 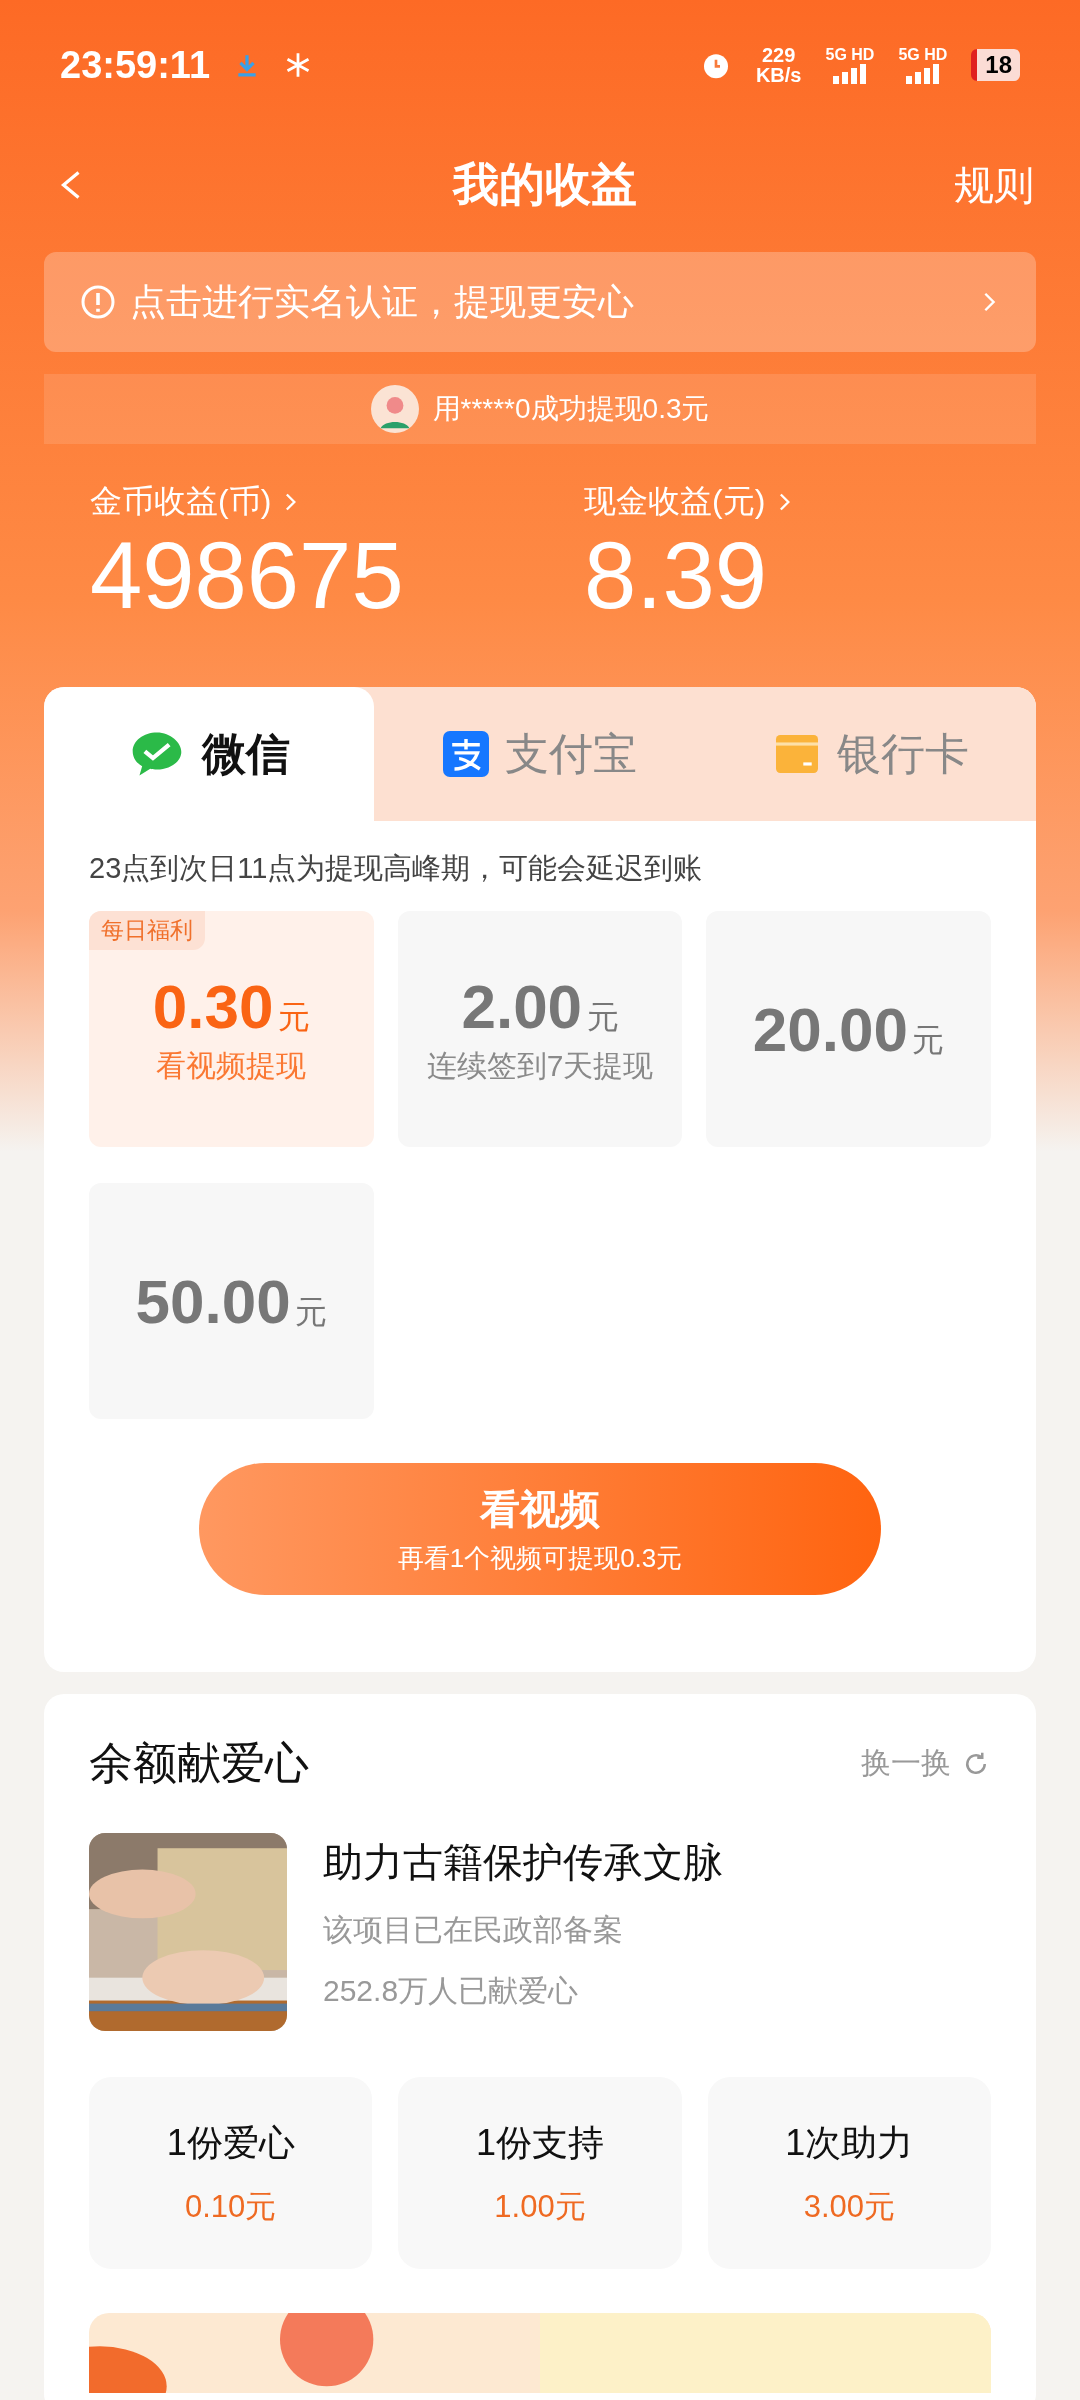 I want to click on peak-notice: 23点到次日11点为提现高峰期，可能会延迟到账, so click(x=396, y=868).